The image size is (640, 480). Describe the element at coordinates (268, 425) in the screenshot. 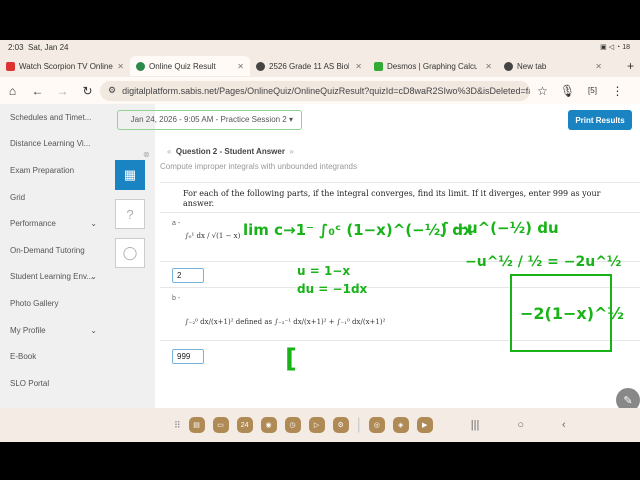

I see `camera-app-icon: ◉` at that location.